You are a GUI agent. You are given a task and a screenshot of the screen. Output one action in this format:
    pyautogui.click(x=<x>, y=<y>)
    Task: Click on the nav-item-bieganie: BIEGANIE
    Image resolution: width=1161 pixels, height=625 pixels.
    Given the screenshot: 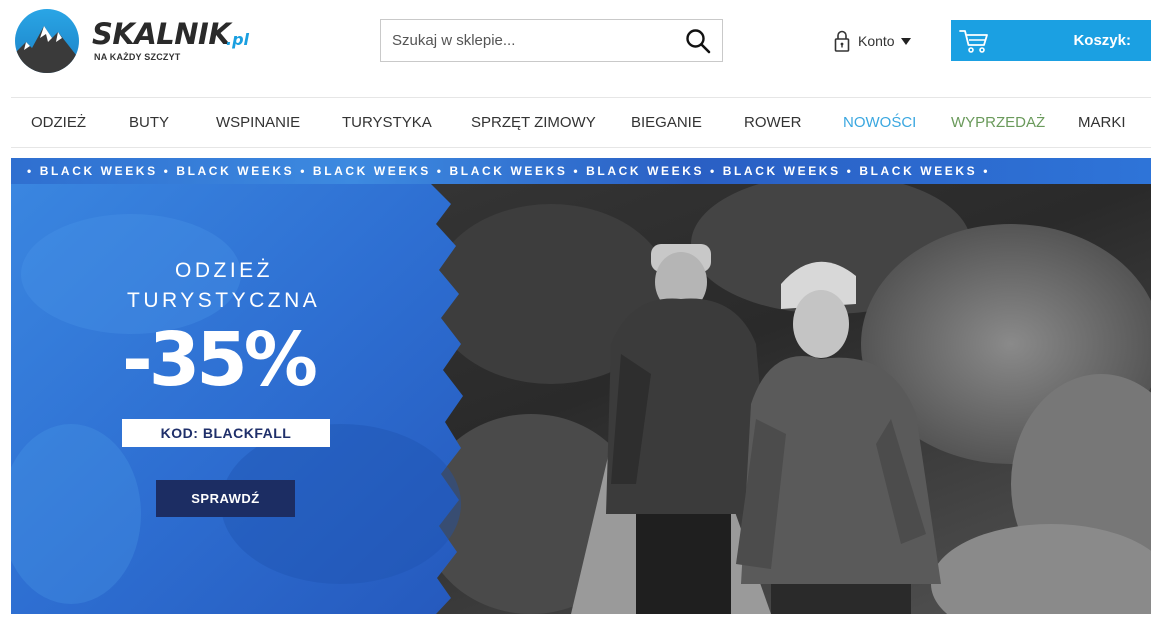 What is the action you would take?
    pyautogui.click(x=666, y=122)
    